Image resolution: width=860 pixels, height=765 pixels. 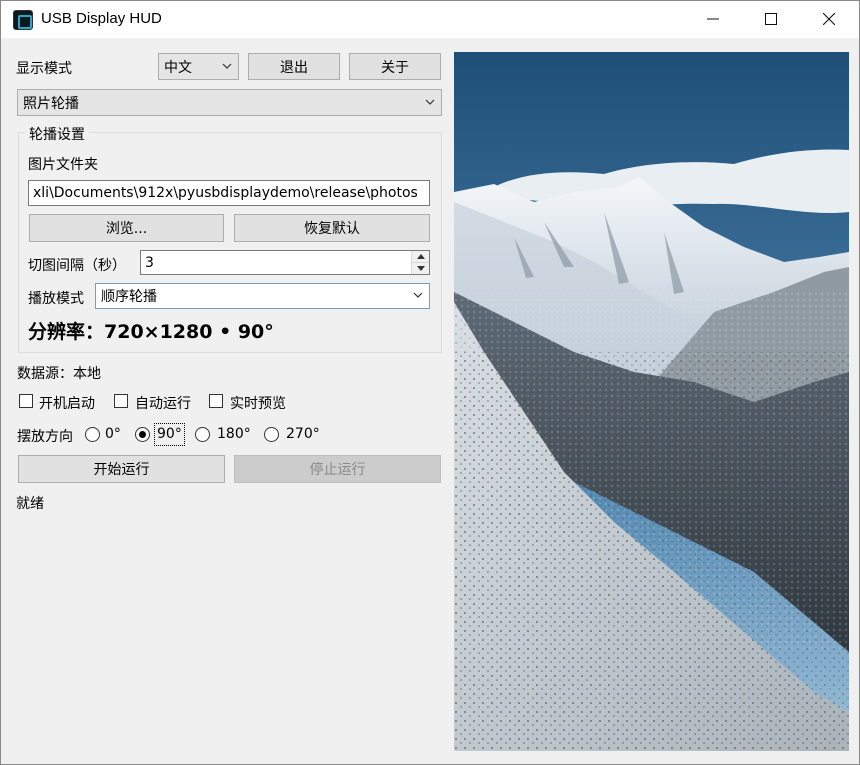 What do you see at coordinates (149, 262) in the screenshot?
I see `interval-value: 3` at bounding box center [149, 262].